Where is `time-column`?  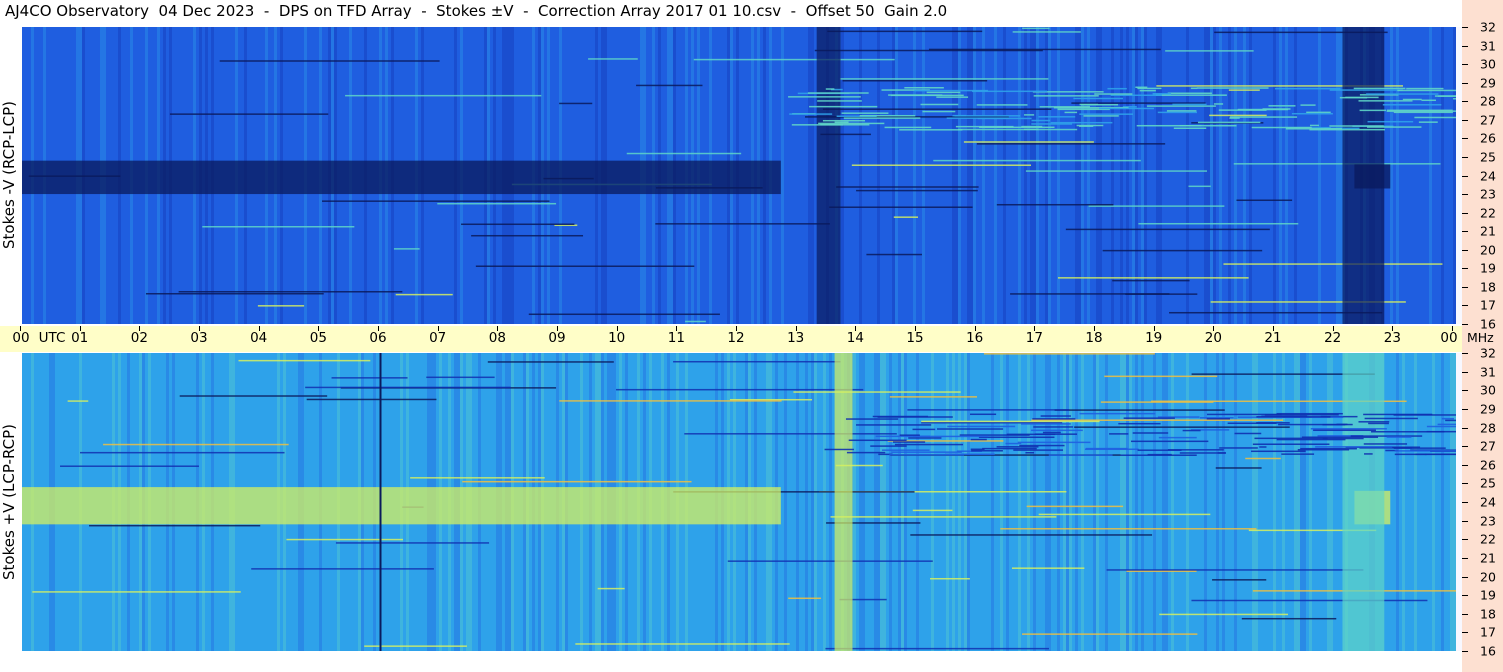
time-column is located at coordinates (843, 502).